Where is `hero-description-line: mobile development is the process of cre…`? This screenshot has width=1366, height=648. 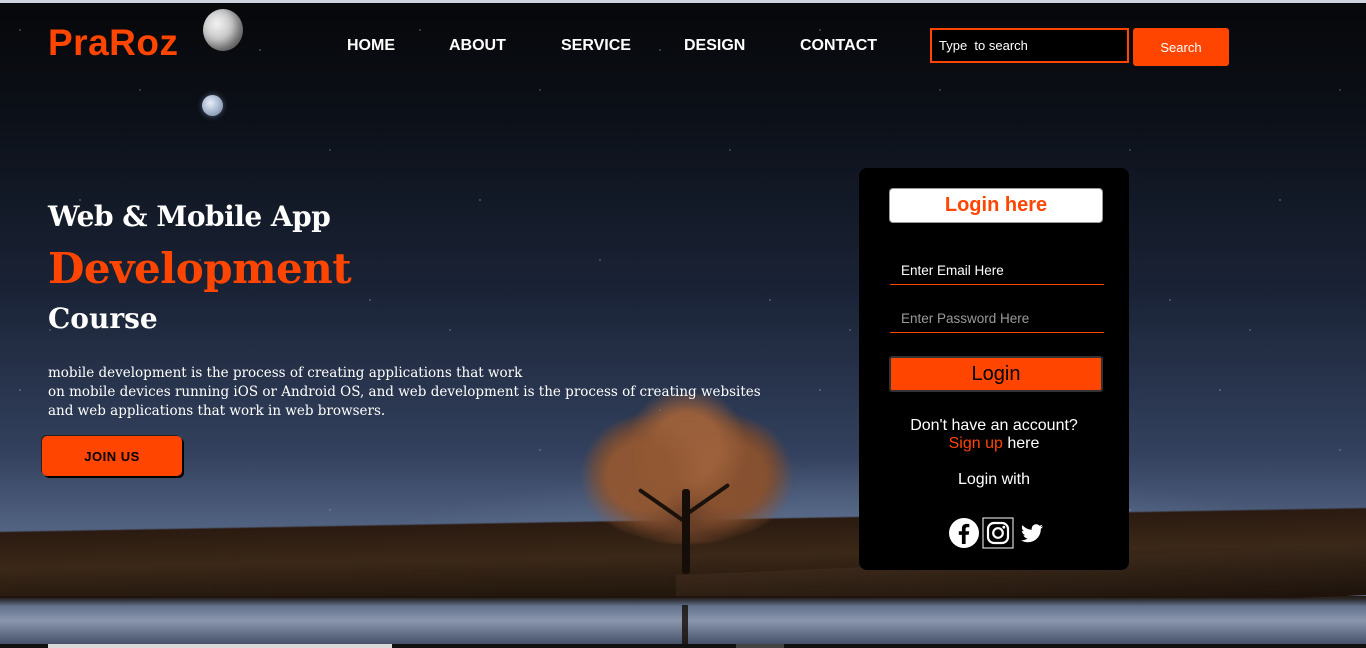 hero-description-line: mobile development is the process of cre… is located at coordinates (285, 373).